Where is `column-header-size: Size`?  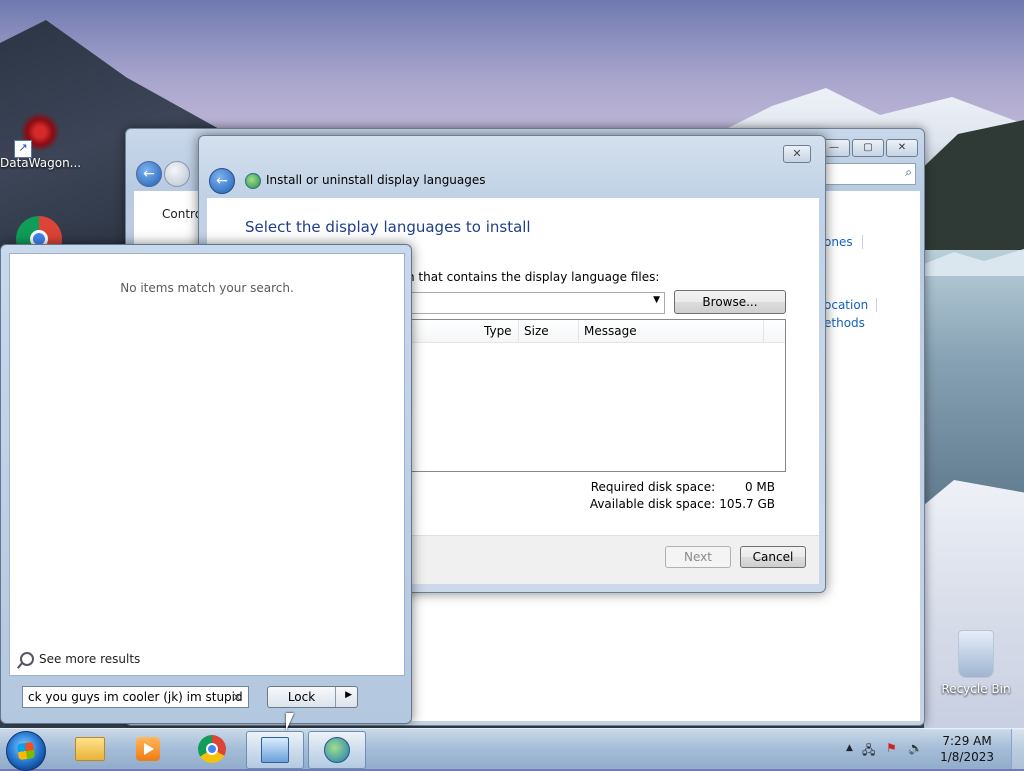 column-header-size: Size is located at coordinates (536, 331).